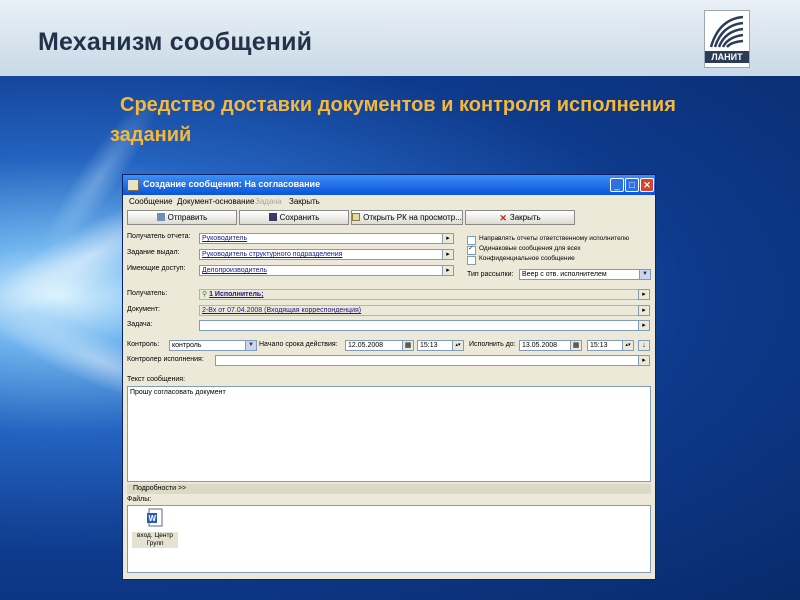 The height and width of the screenshot is (600, 800). I want to click on logo-text: ЛАНИТ, so click(727, 57).